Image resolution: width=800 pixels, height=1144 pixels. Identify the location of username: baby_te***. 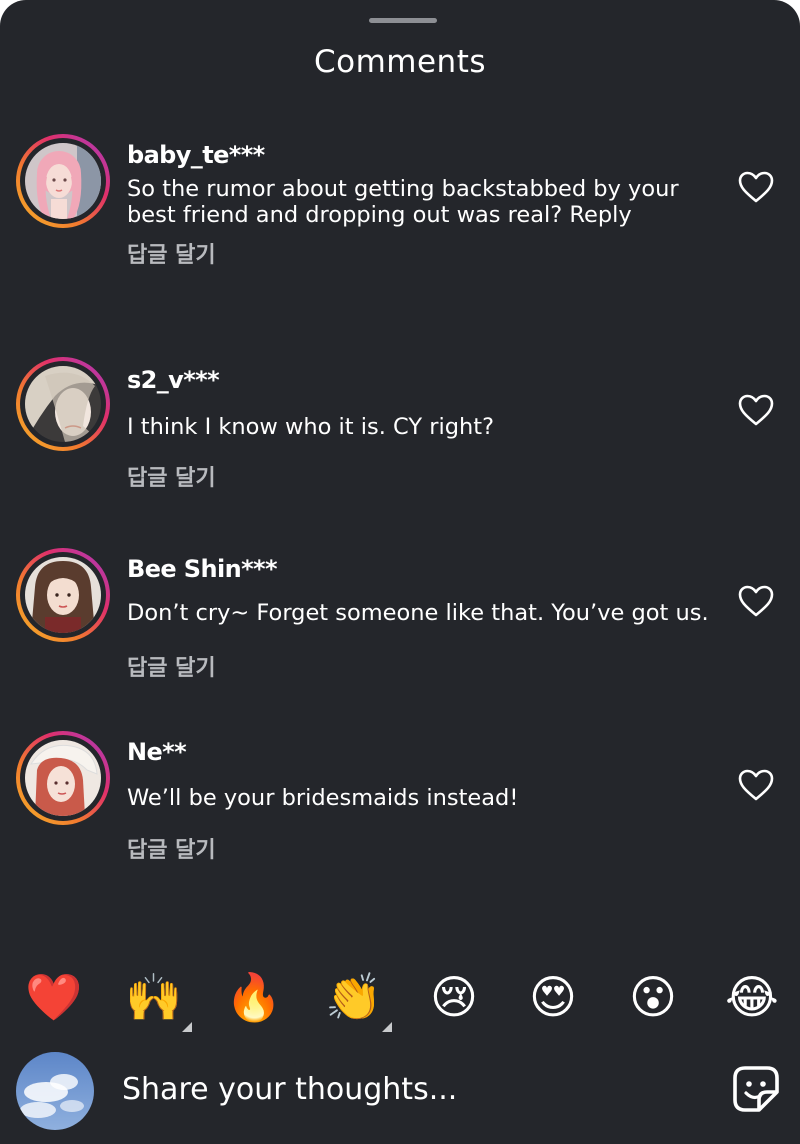
(196, 155).